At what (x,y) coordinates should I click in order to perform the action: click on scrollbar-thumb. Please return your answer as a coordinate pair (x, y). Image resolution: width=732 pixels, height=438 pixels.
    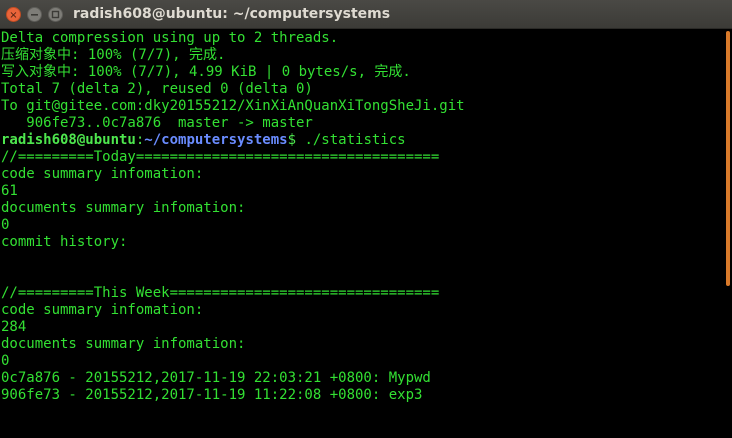
    Looking at the image, I should click on (728, 158).